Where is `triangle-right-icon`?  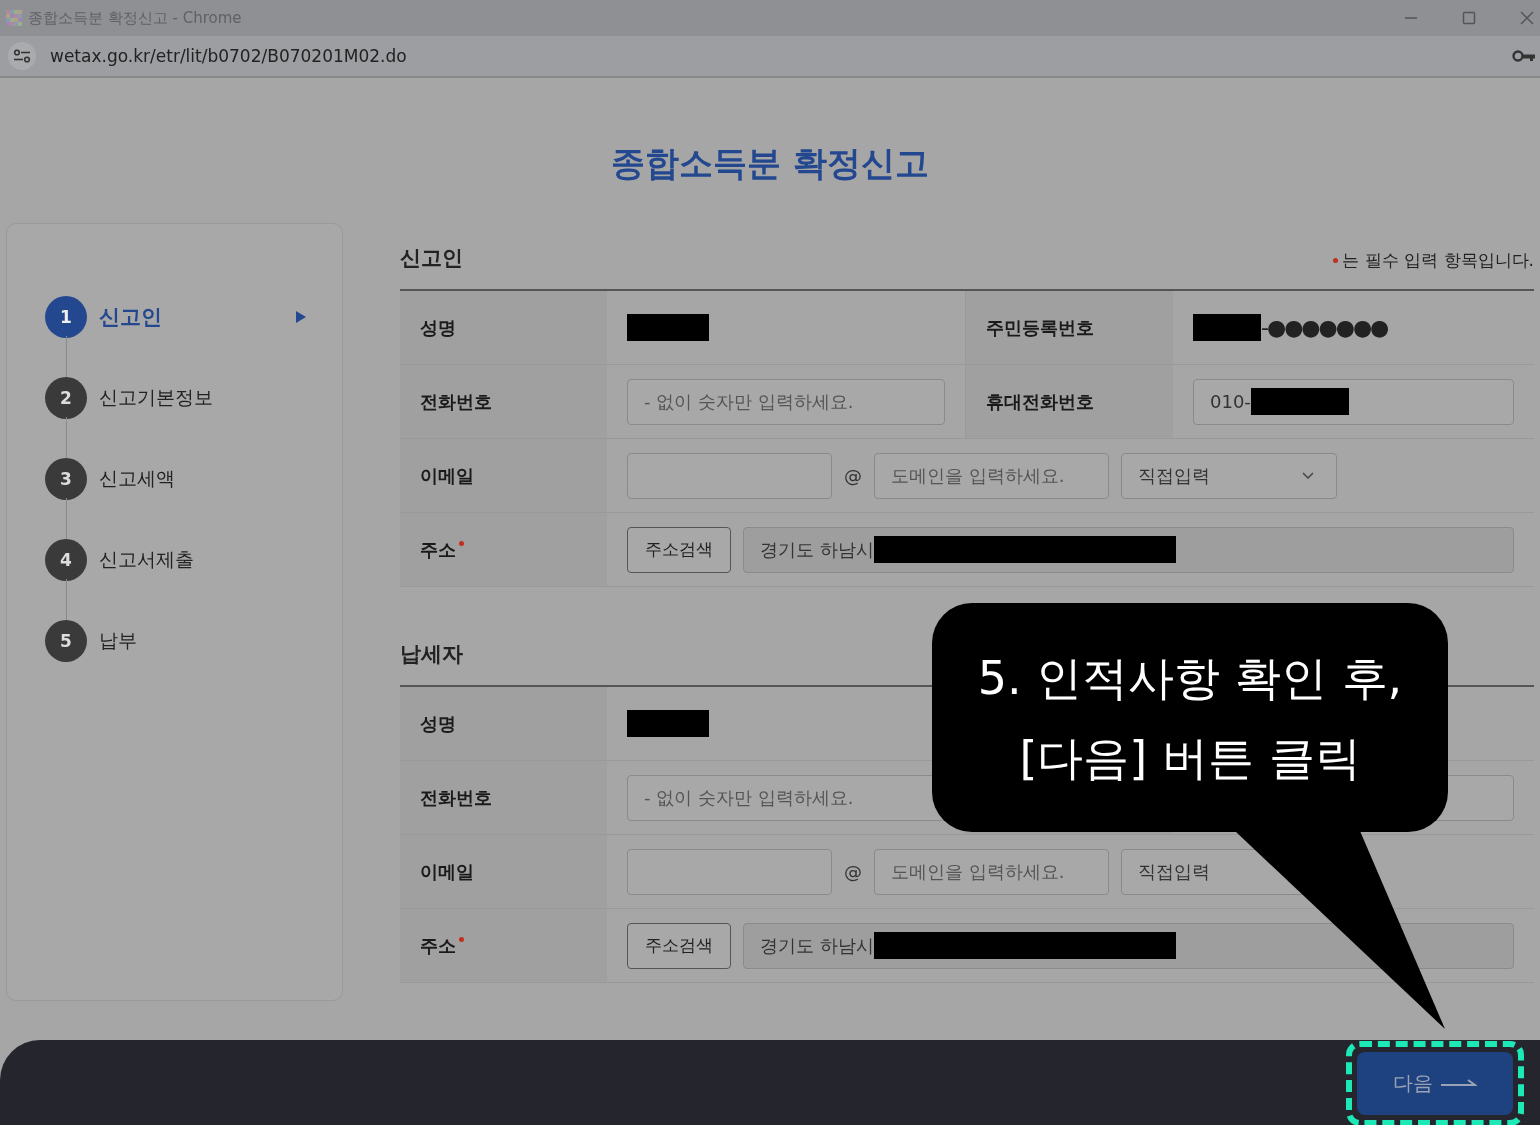 triangle-right-icon is located at coordinates (301, 316).